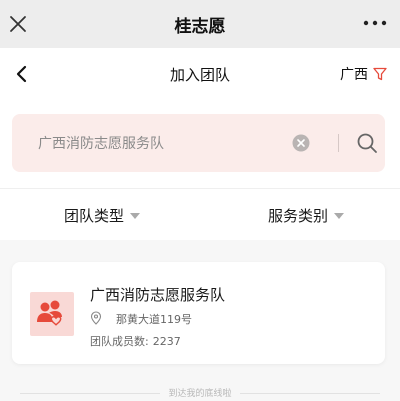 This screenshot has height=401, width=400. Describe the element at coordinates (96, 318) in the screenshot. I see `location-pin-icon` at that location.